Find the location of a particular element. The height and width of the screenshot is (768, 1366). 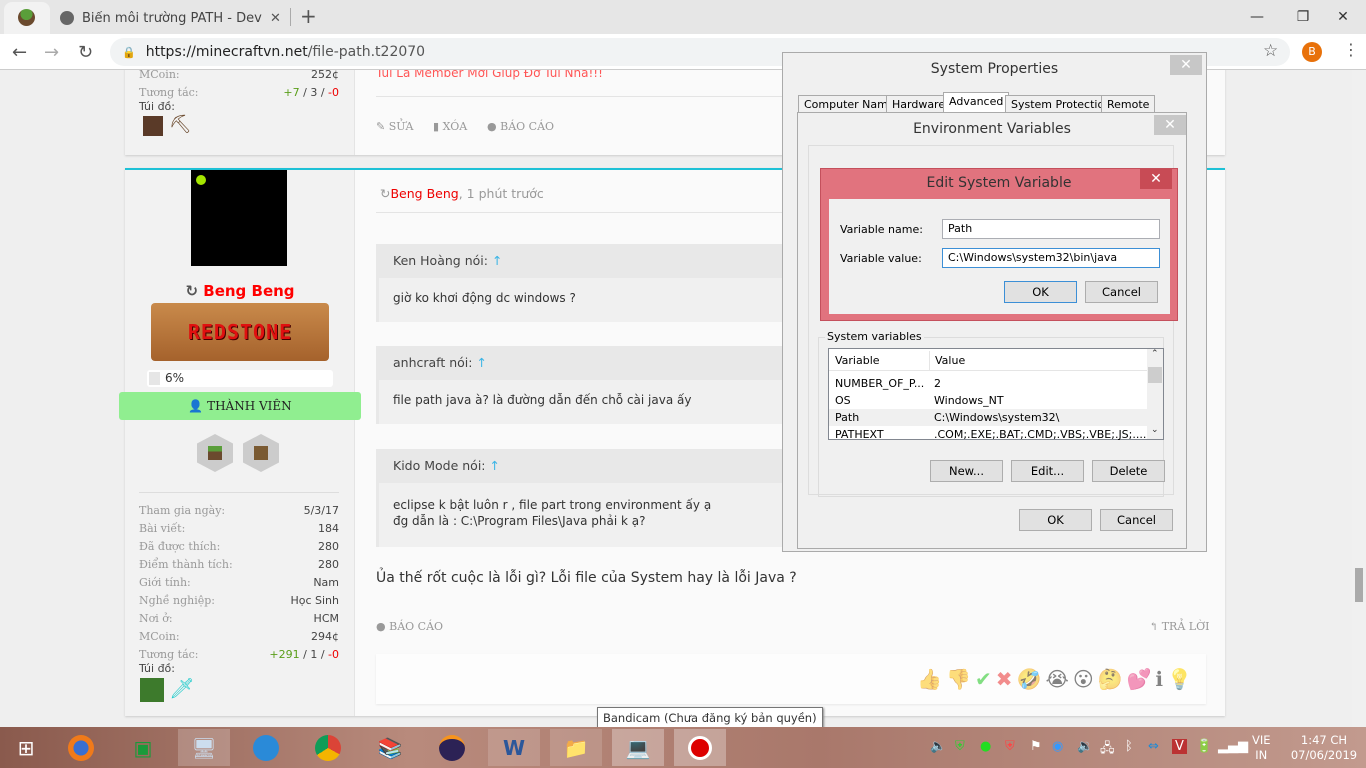

idea-reaction-icon: 💡 is located at coordinates (1179, 679).